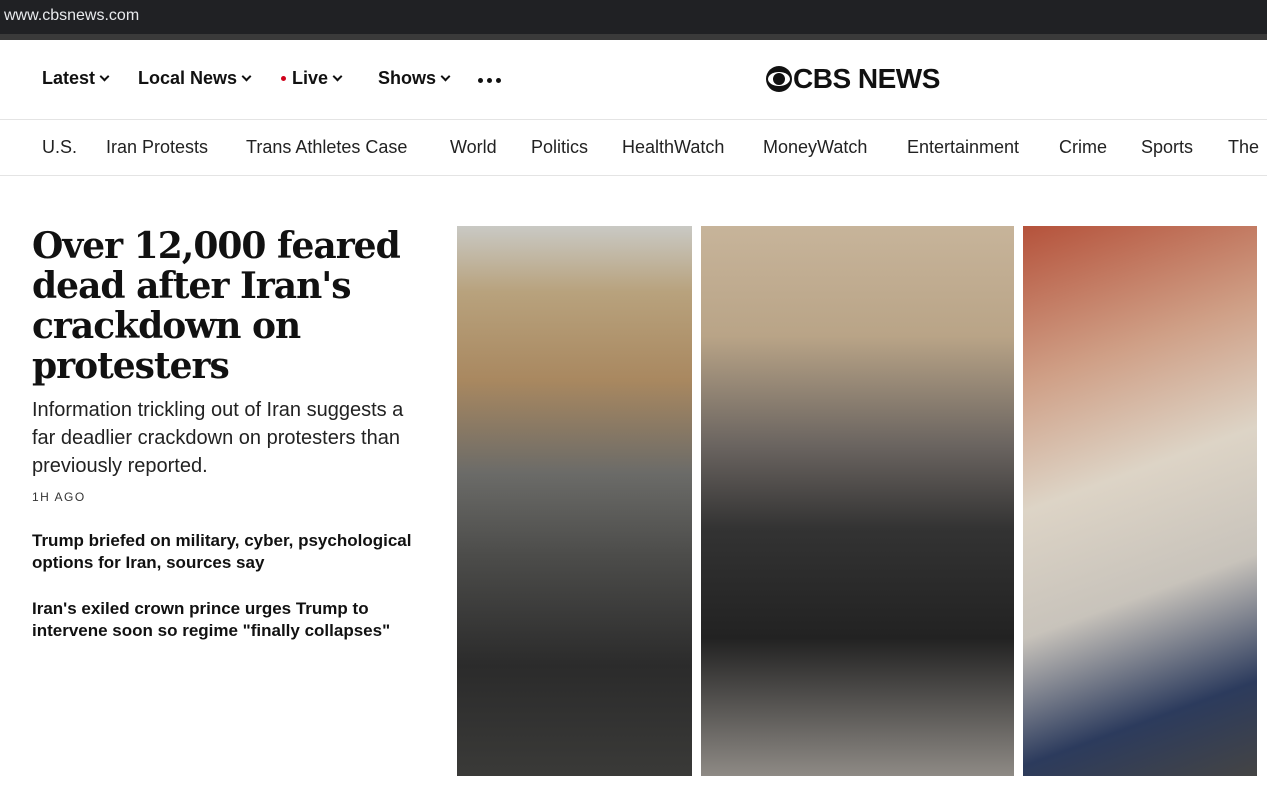  I want to click on logo-text: CBS NEWS, so click(866, 78).